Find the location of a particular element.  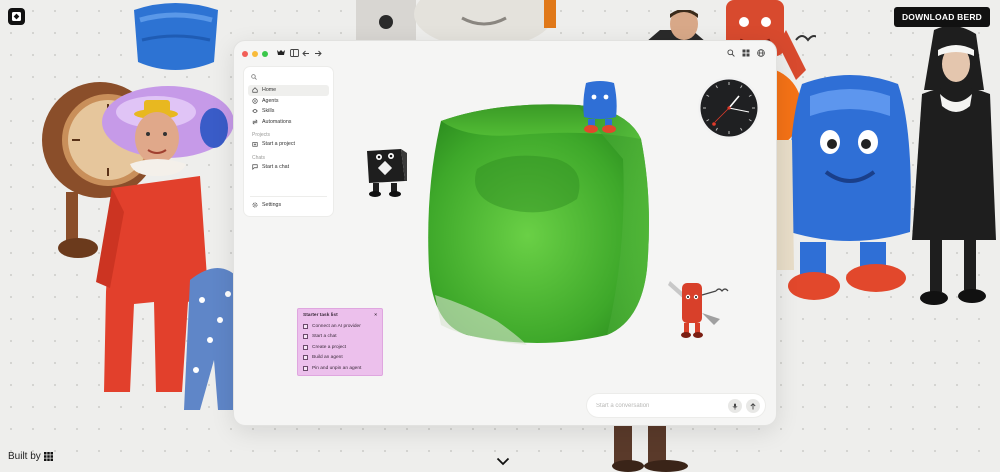

microphone-button is located at coordinates (735, 406).